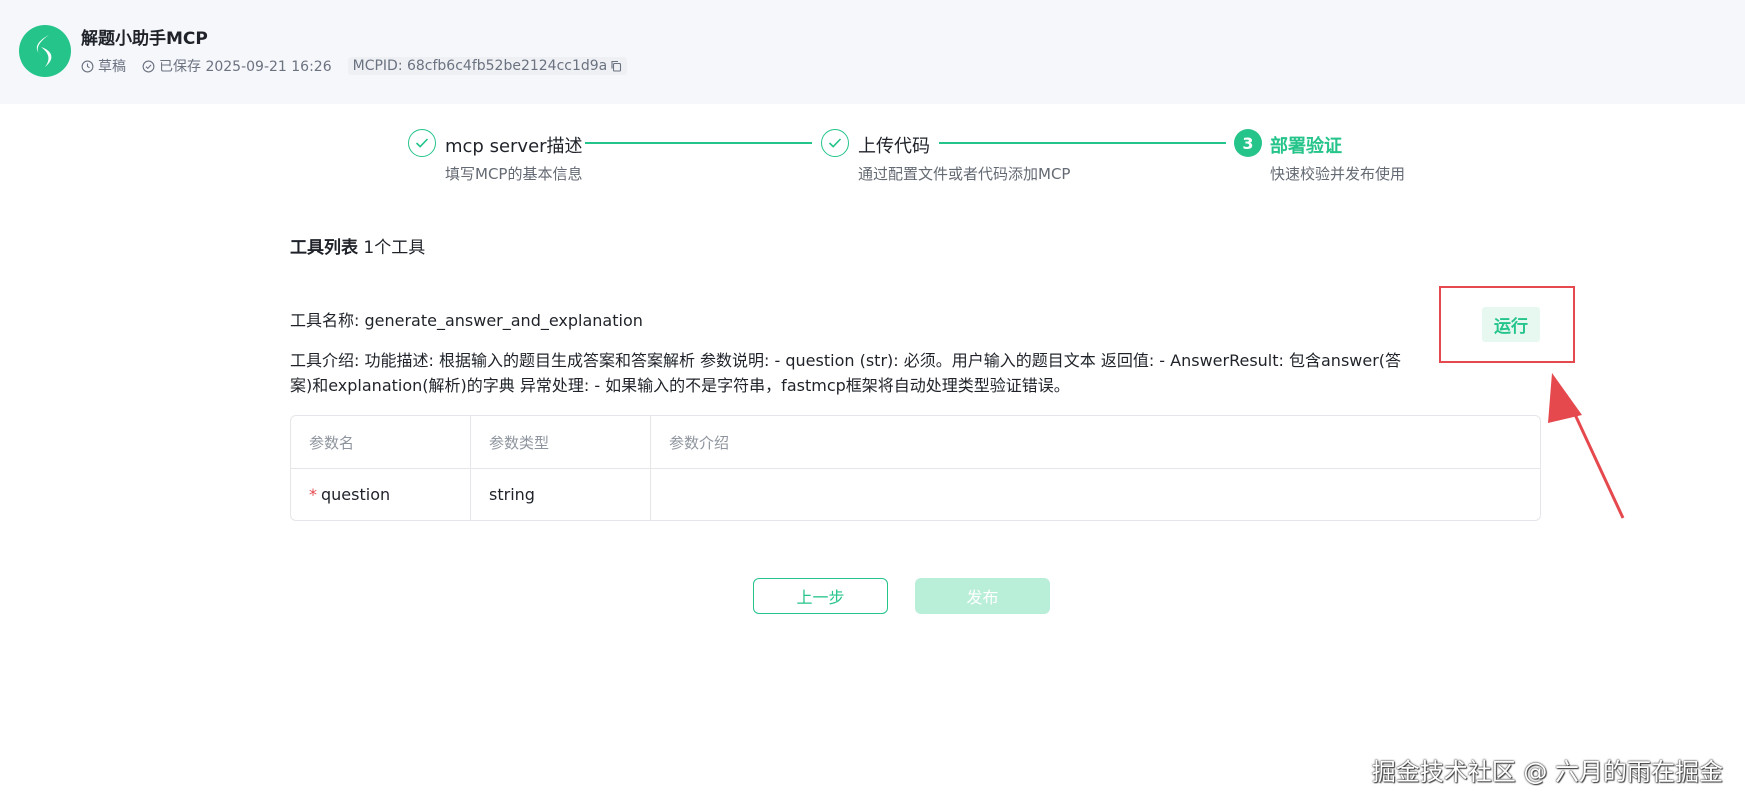  What do you see at coordinates (324, 248) in the screenshot?
I see `tool-list-title: 工具列表` at bounding box center [324, 248].